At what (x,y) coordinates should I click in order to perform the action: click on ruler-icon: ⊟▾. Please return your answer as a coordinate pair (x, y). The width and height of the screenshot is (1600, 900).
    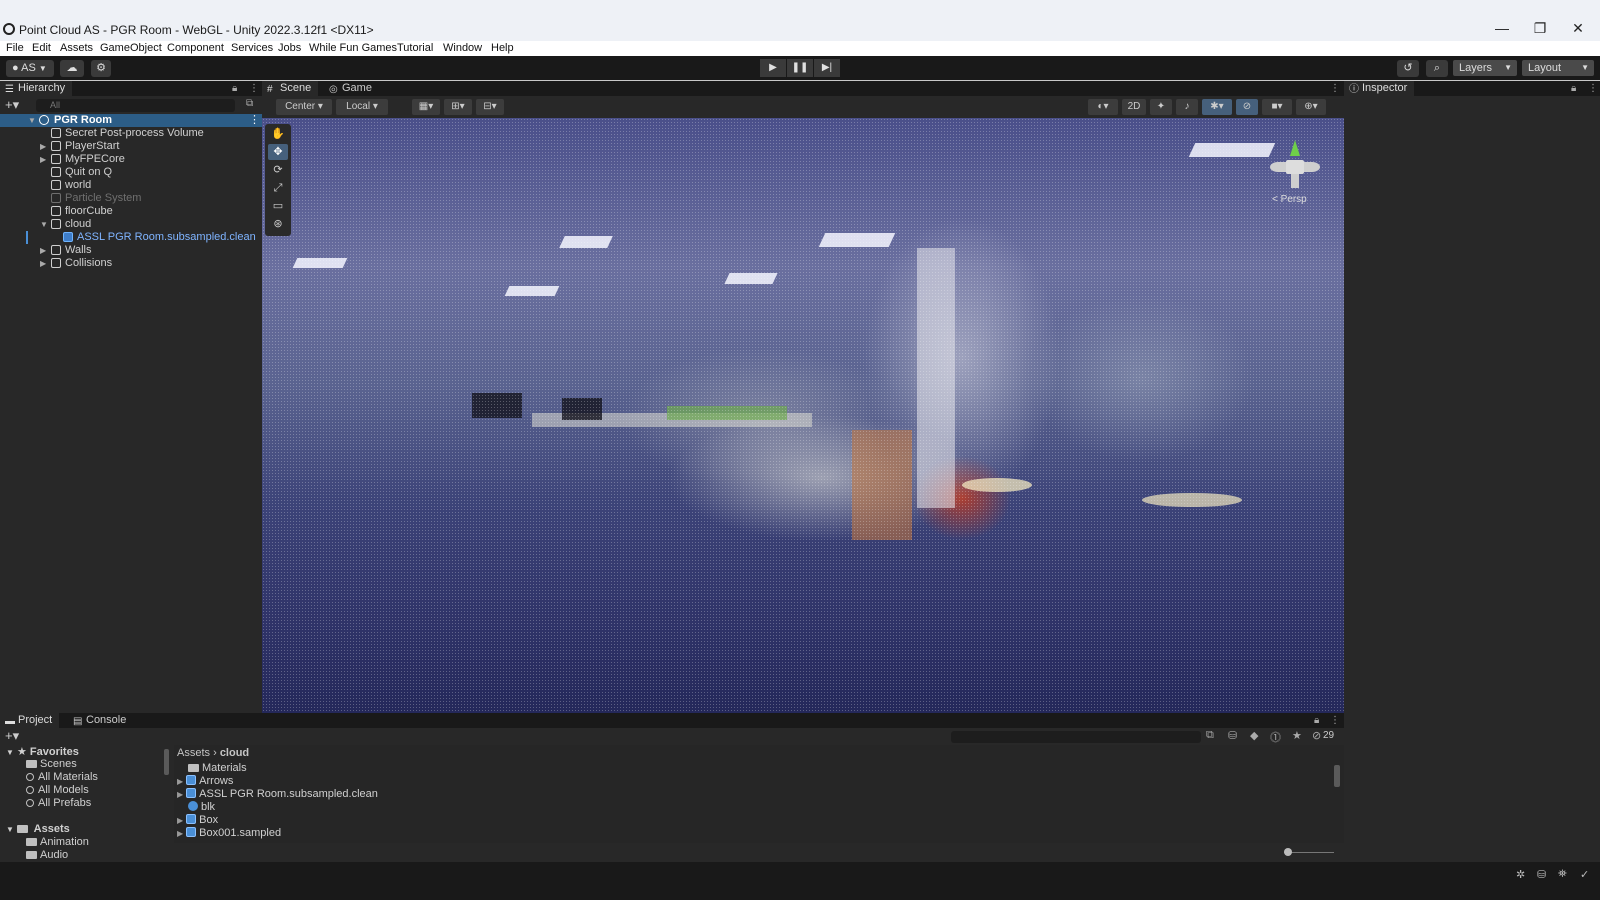
    Looking at the image, I should click on (490, 107).